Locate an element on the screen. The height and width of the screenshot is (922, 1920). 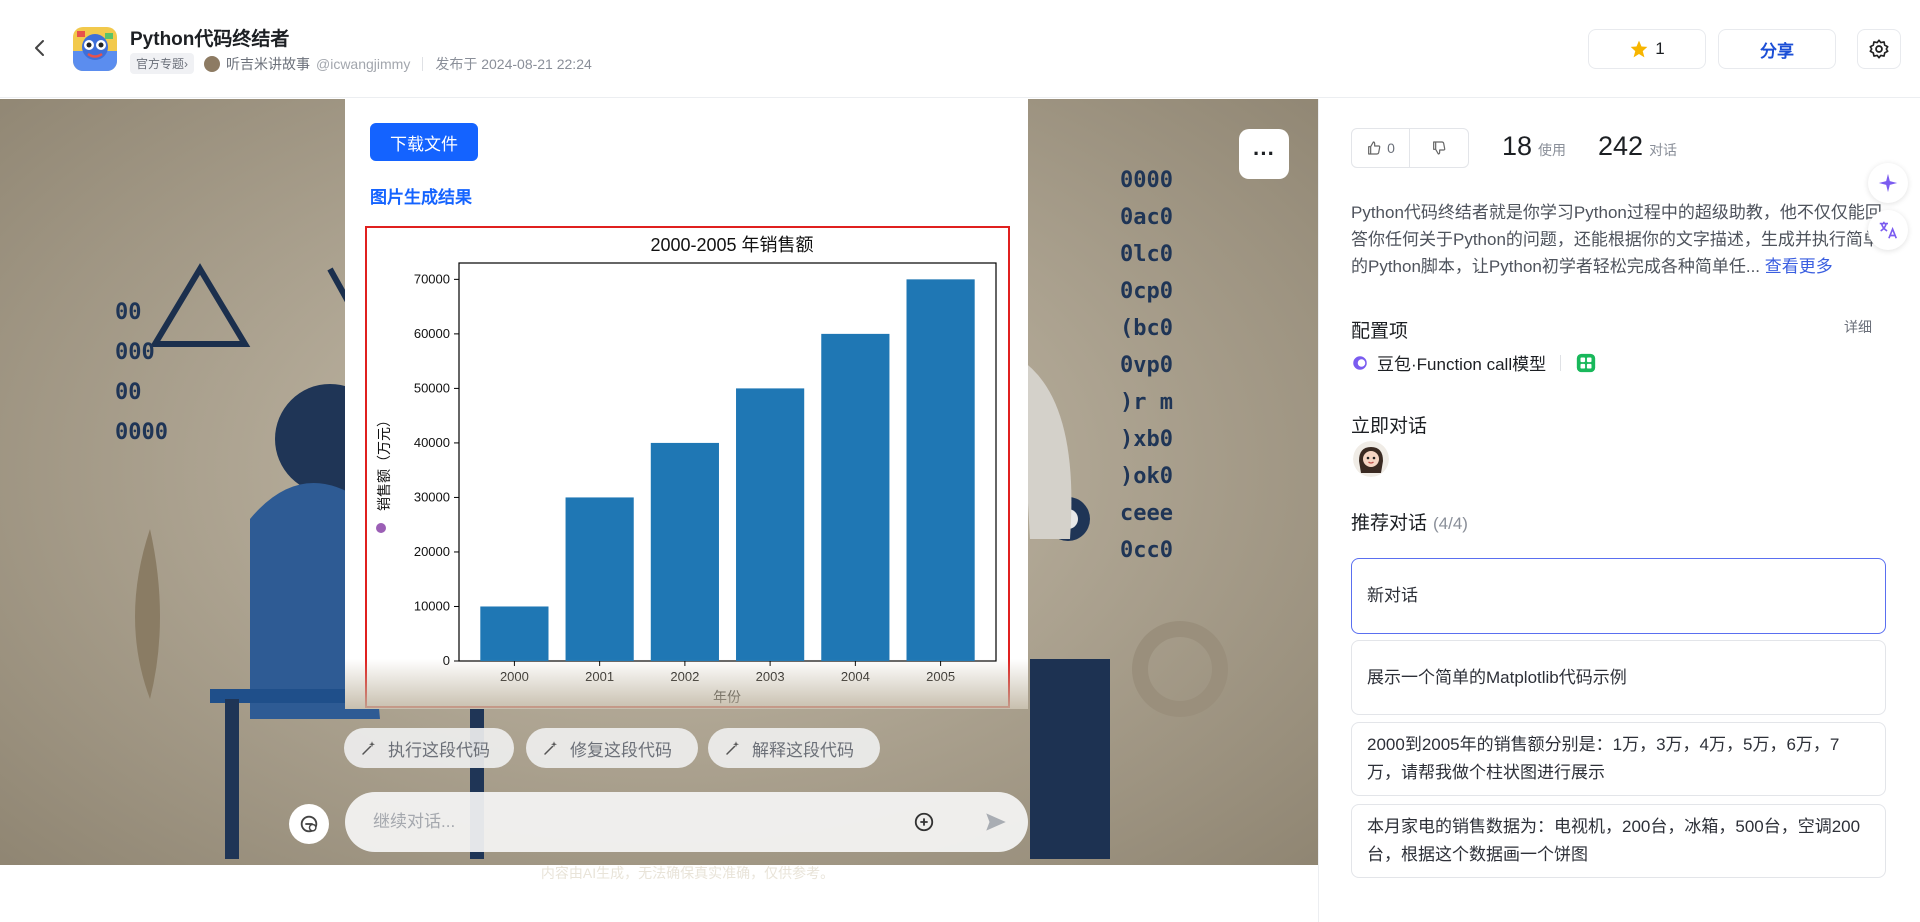
conversation-stat: 242 对话 is located at coordinates (1637, 146).